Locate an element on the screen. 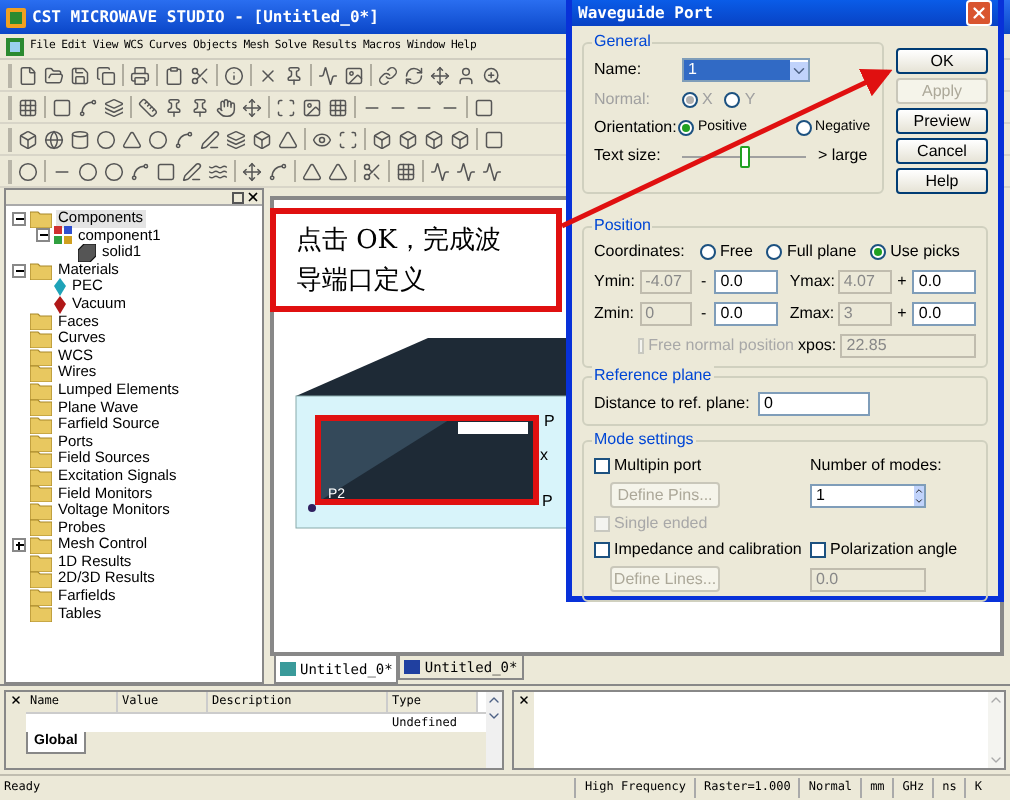 This screenshot has height=800, width=1010. sphere-icon is located at coordinates (54, 139).